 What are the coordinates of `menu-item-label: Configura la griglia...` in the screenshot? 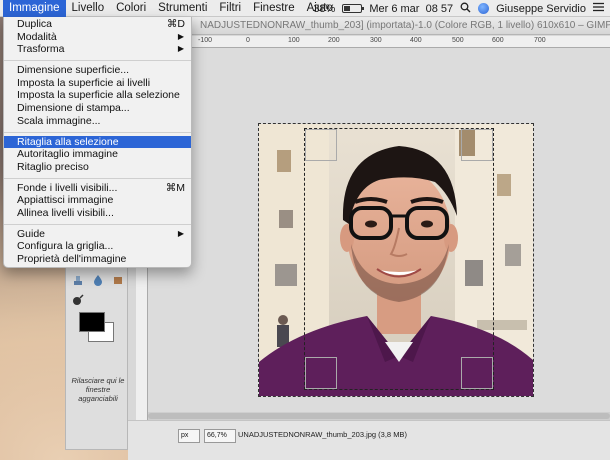 It's located at (65, 246).